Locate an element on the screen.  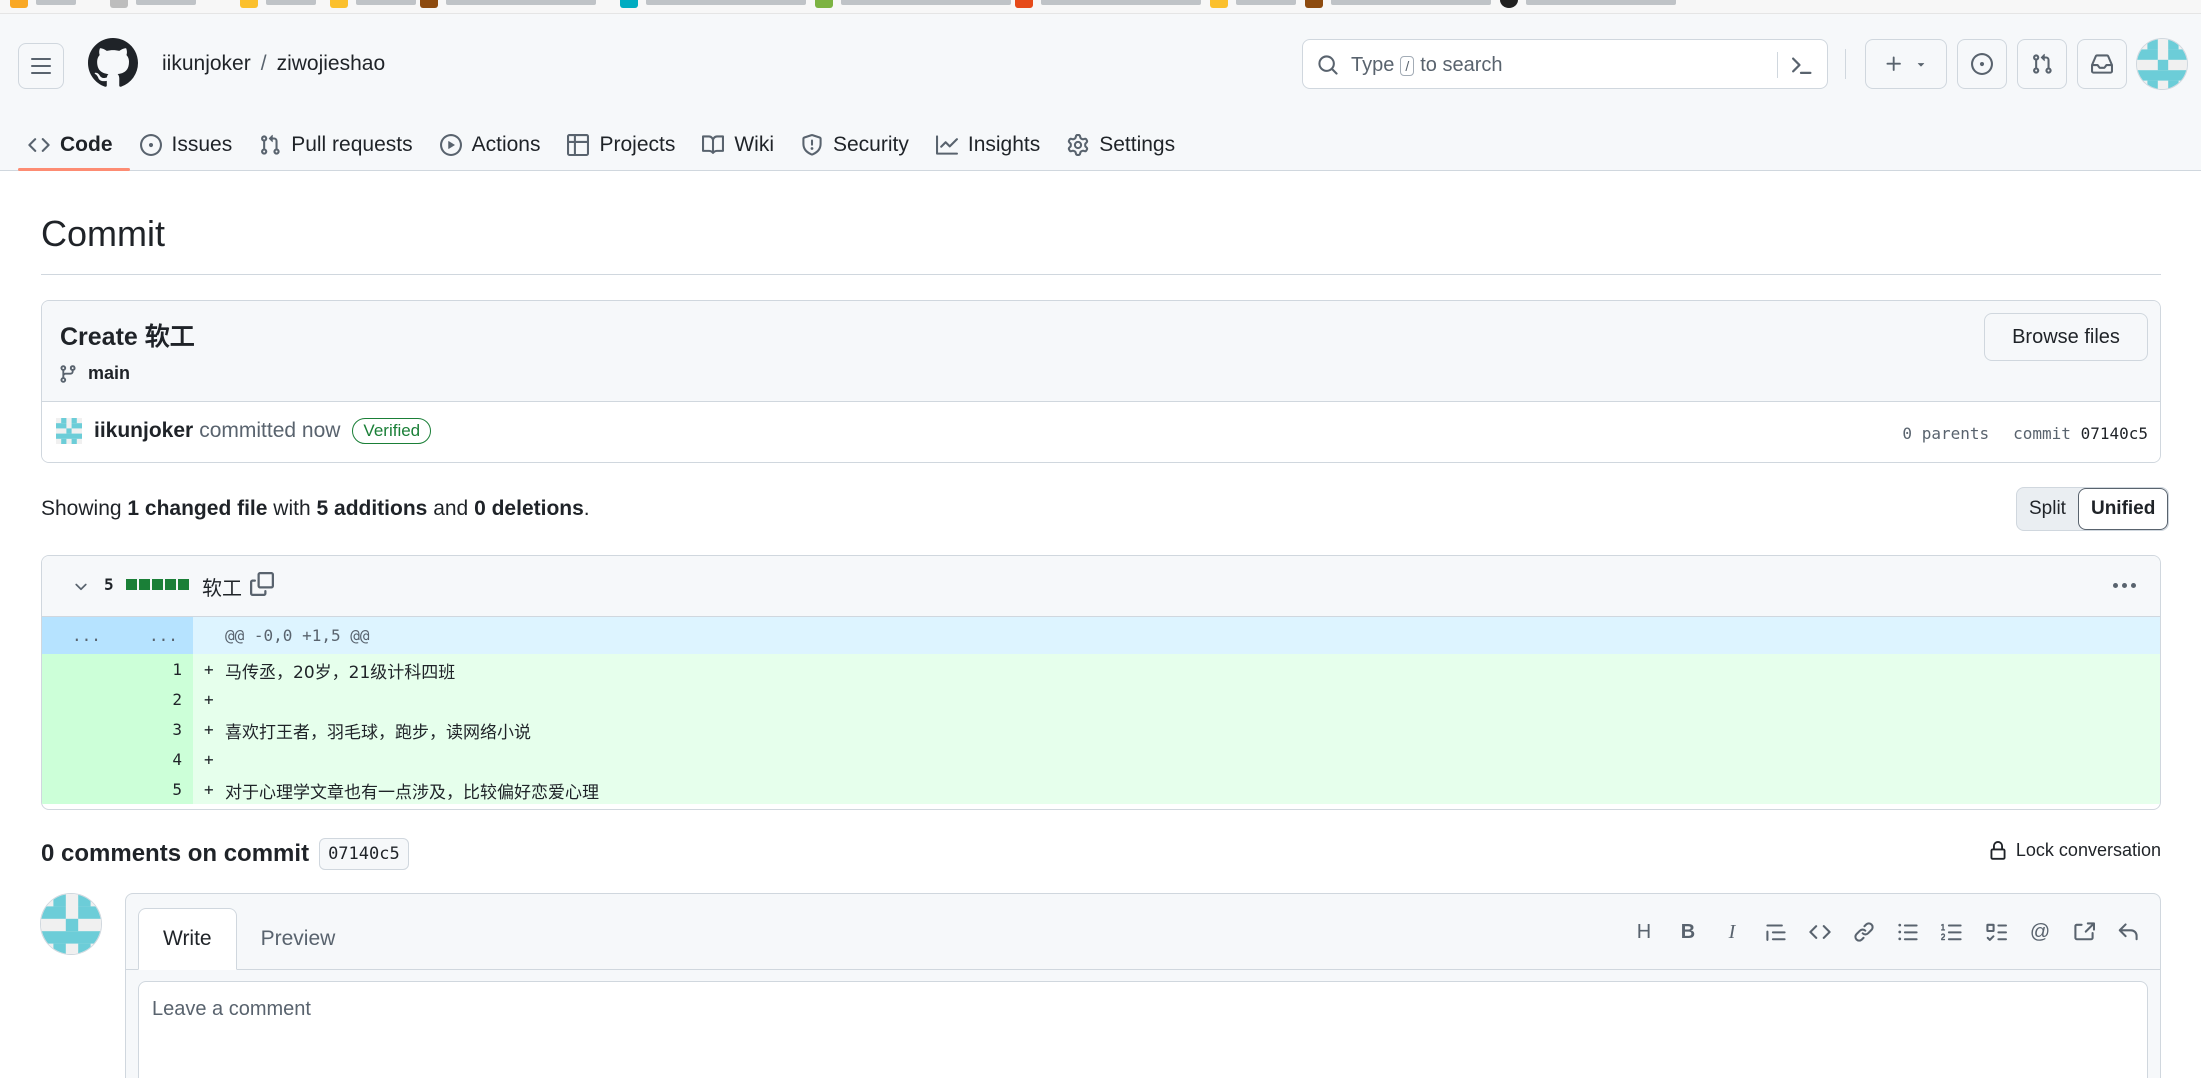
author-link: iikunjoker is located at coordinates (143, 431).